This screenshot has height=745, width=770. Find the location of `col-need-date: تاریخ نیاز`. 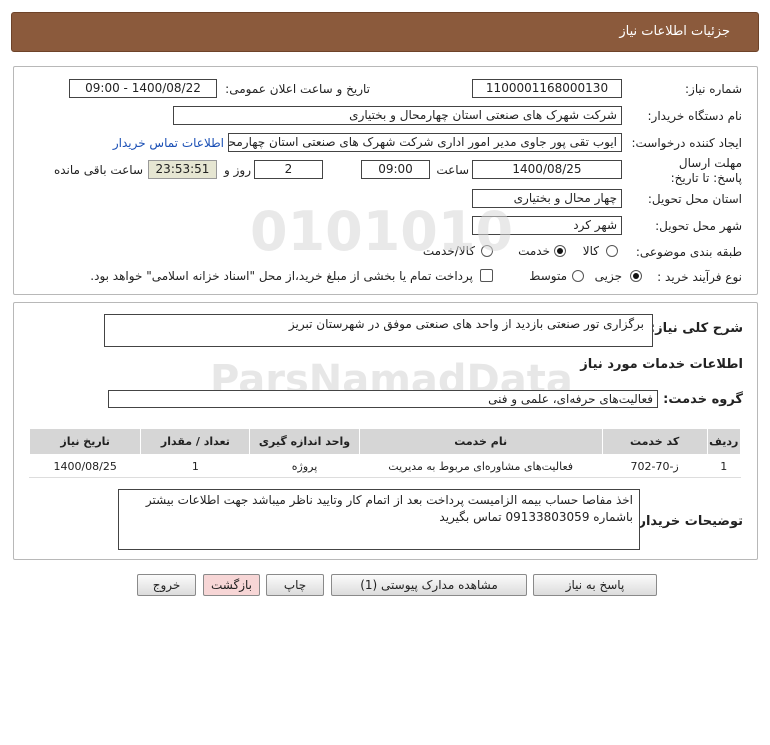

col-need-date: تاریخ نیاز is located at coordinates (85, 441).